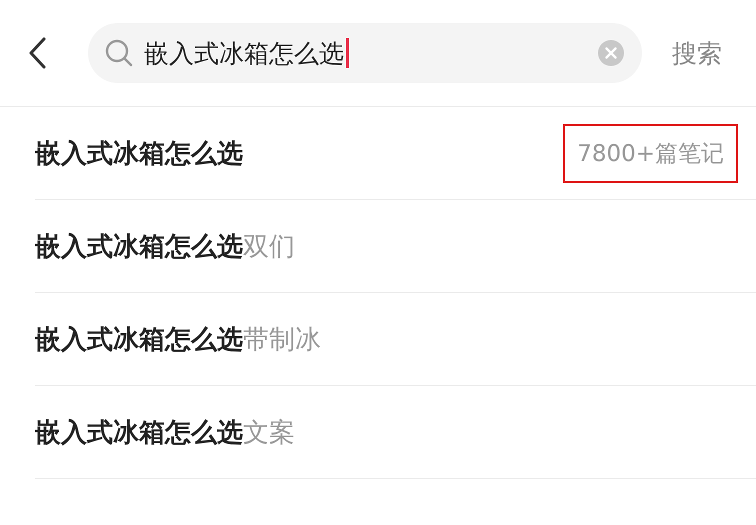 The image size is (756, 525). I want to click on suggestion-item: 嵌入式冰箱怎么选双们, so click(165, 246).